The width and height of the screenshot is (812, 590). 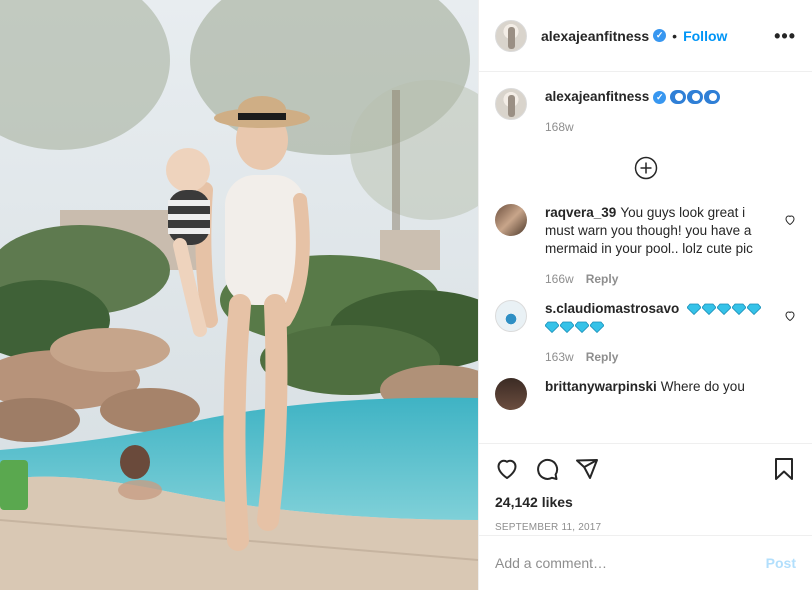 I want to click on author-avatar, so click(x=511, y=35).